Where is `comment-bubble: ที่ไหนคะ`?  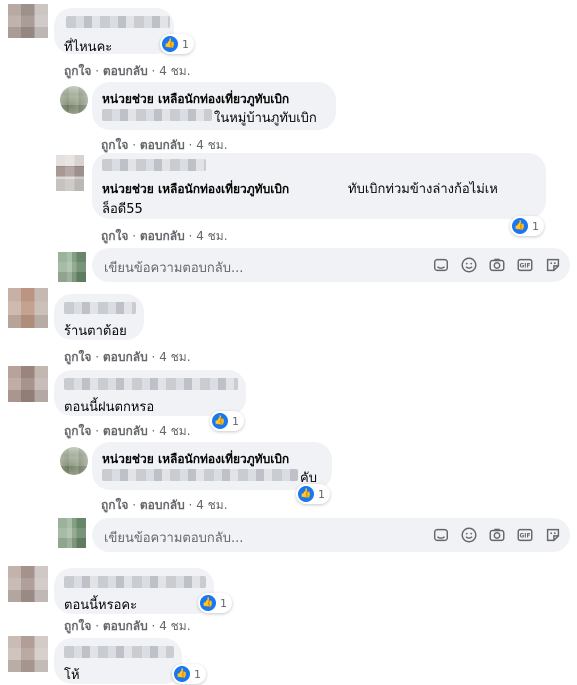 comment-bubble: ที่ไหนคะ is located at coordinates (114, 31).